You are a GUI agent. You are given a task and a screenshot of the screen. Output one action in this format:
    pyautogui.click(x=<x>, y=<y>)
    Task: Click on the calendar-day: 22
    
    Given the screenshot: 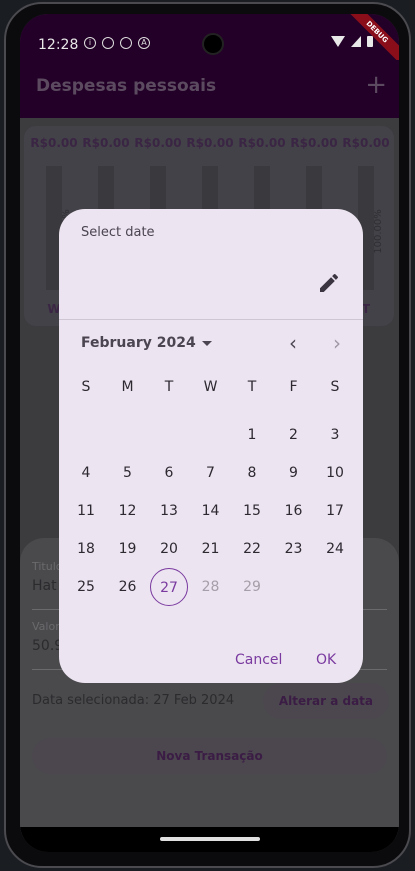 What is the action you would take?
    pyautogui.click(x=252, y=549)
    